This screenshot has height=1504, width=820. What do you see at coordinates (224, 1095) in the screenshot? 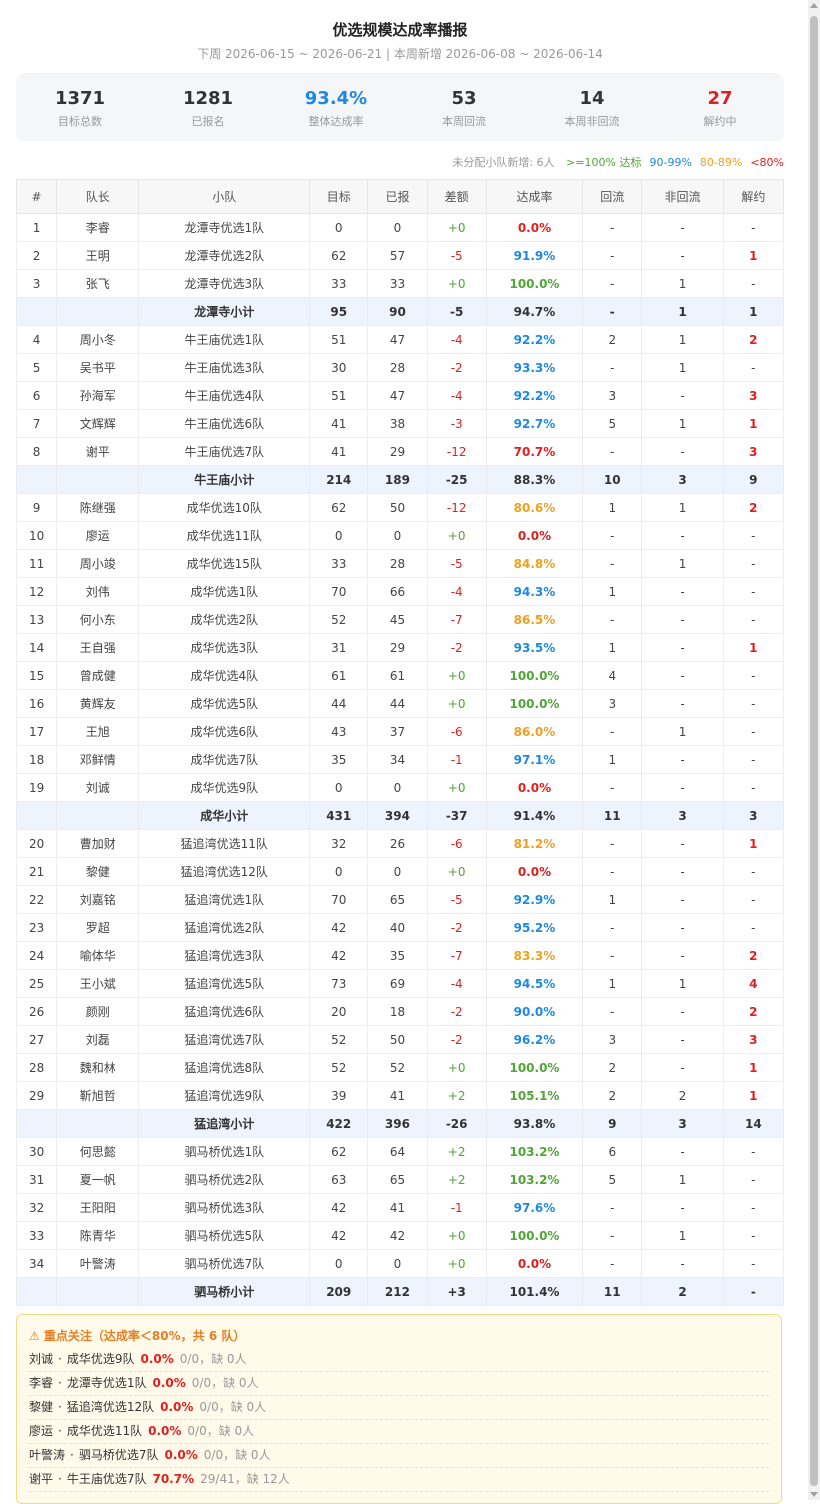
I see `cell-team: 猛追湾优选9队` at bounding box center [224, 1095].